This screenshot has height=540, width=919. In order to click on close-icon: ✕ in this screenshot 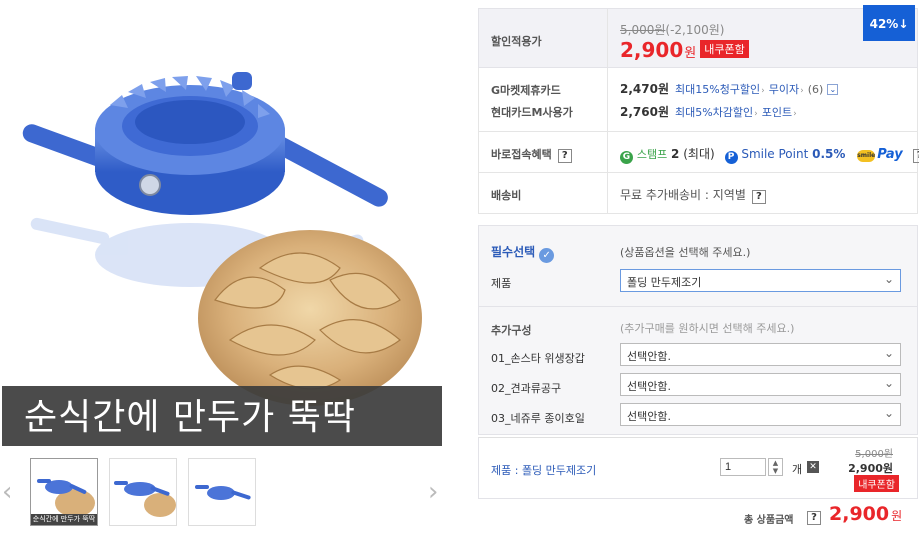, I will do `click(813, 467)`.